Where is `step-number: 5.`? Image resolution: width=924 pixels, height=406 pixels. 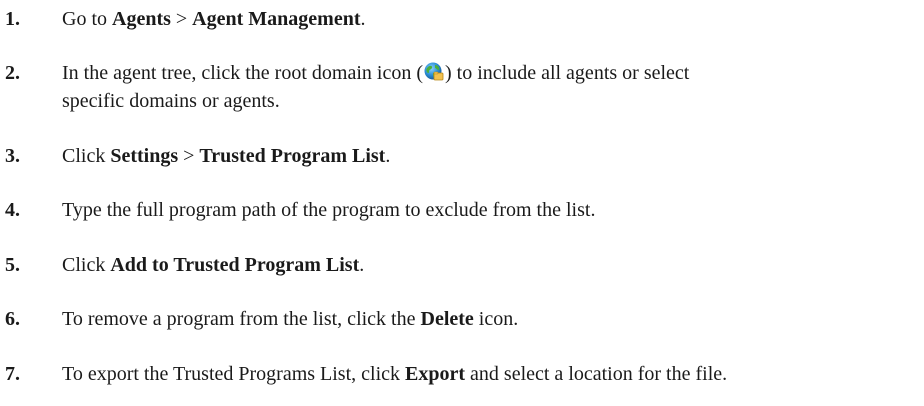
step-number: 5. is located at coordinates (12, 265).